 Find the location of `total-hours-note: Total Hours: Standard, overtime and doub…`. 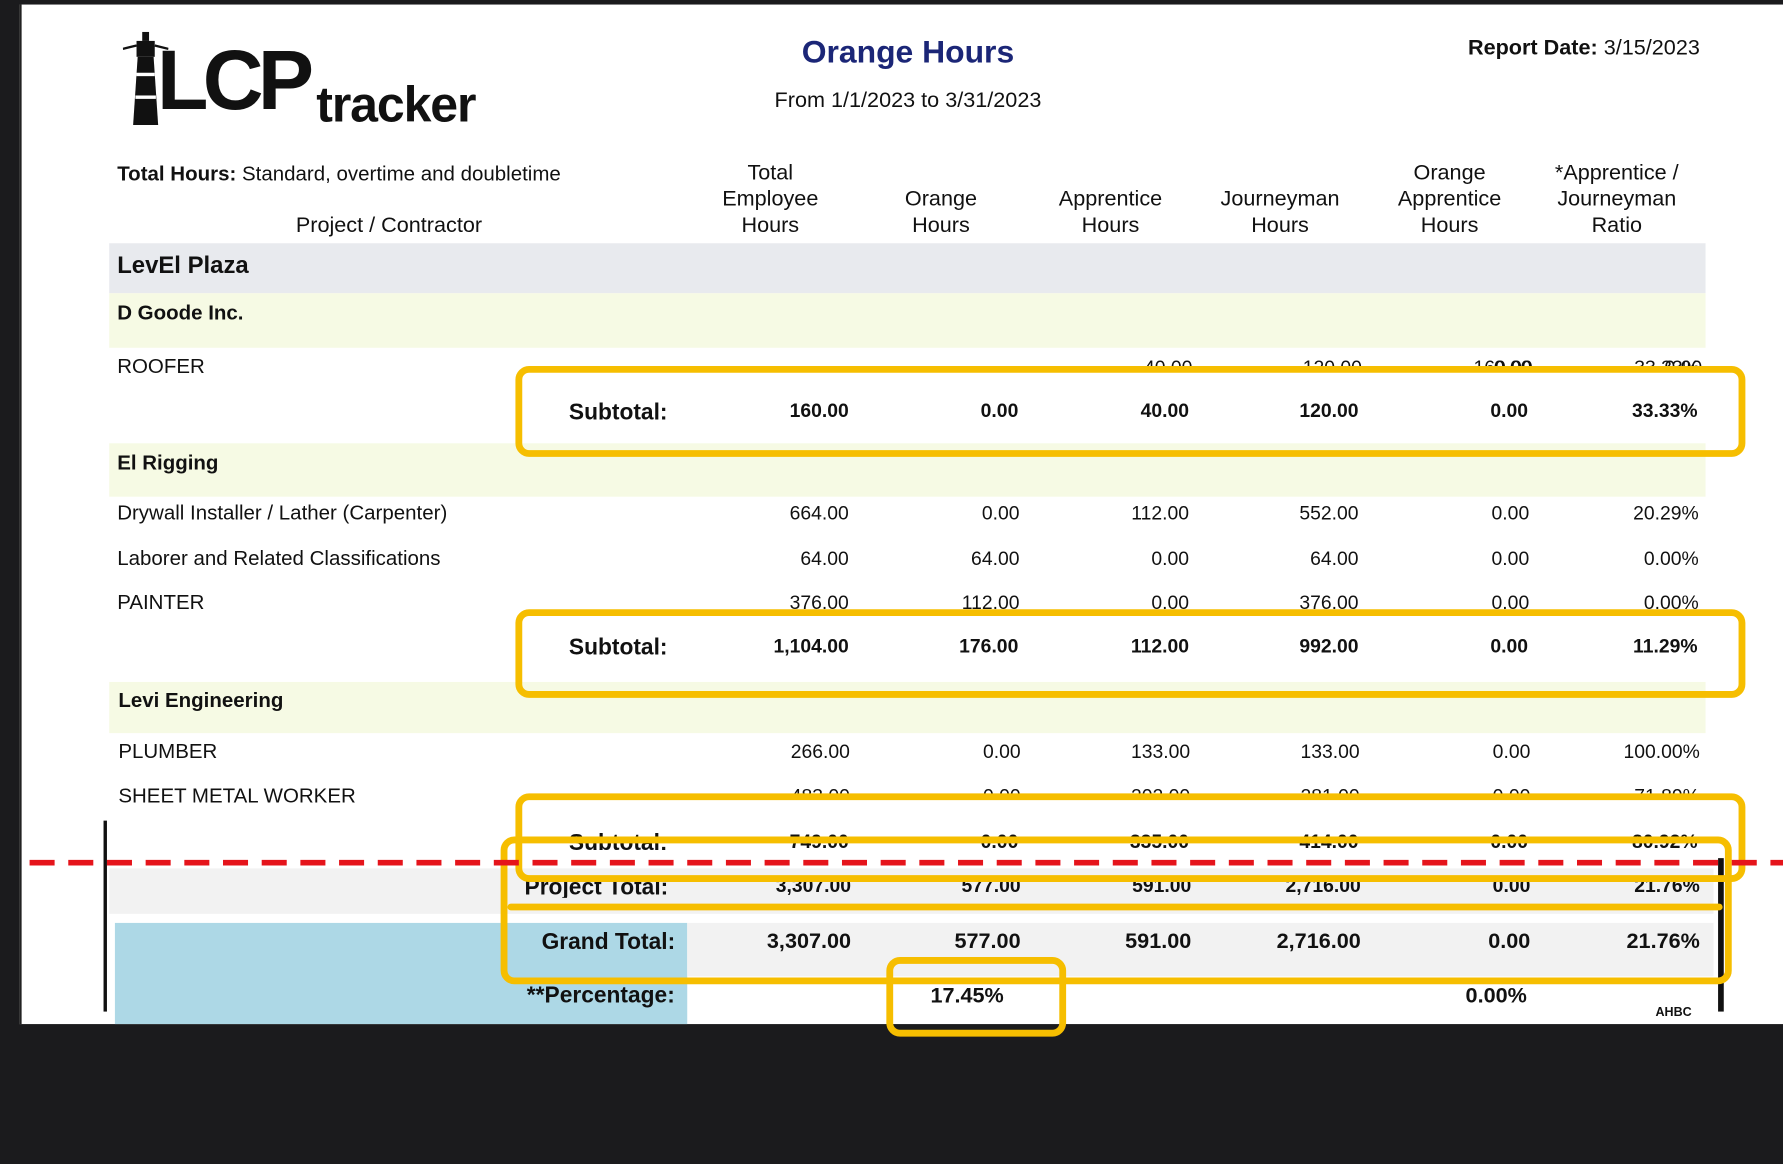

total-hours-note: Total Hours: Standard, overtime and doub… is located at coordinates (339, 175).